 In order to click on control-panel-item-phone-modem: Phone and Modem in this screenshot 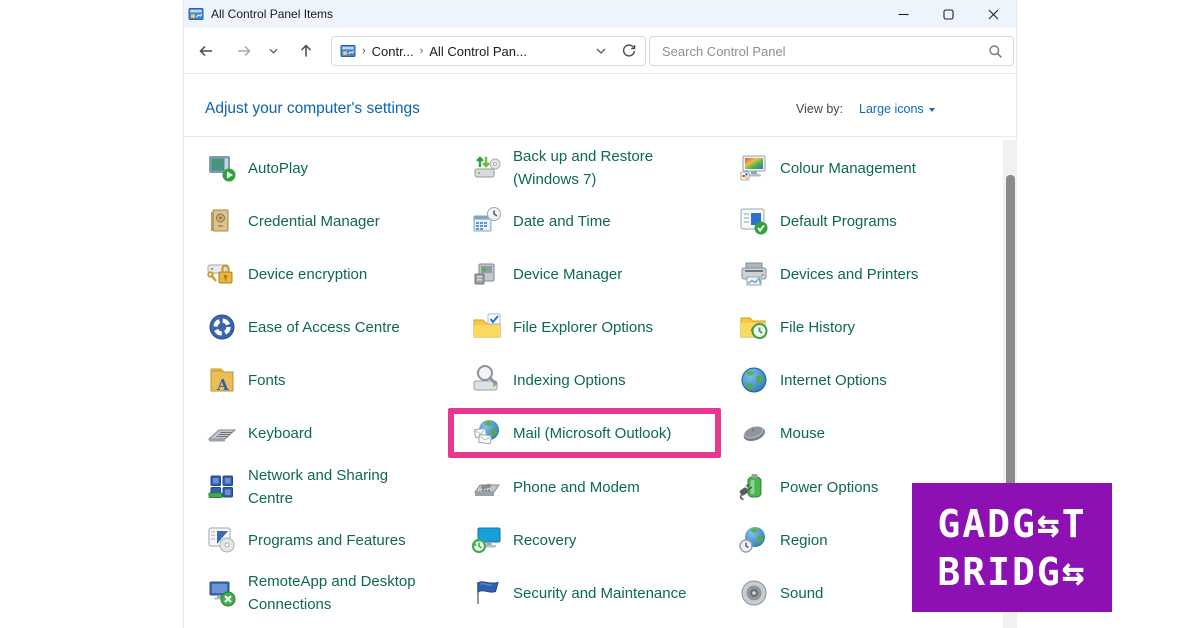, I will do `click(555, 487)`.